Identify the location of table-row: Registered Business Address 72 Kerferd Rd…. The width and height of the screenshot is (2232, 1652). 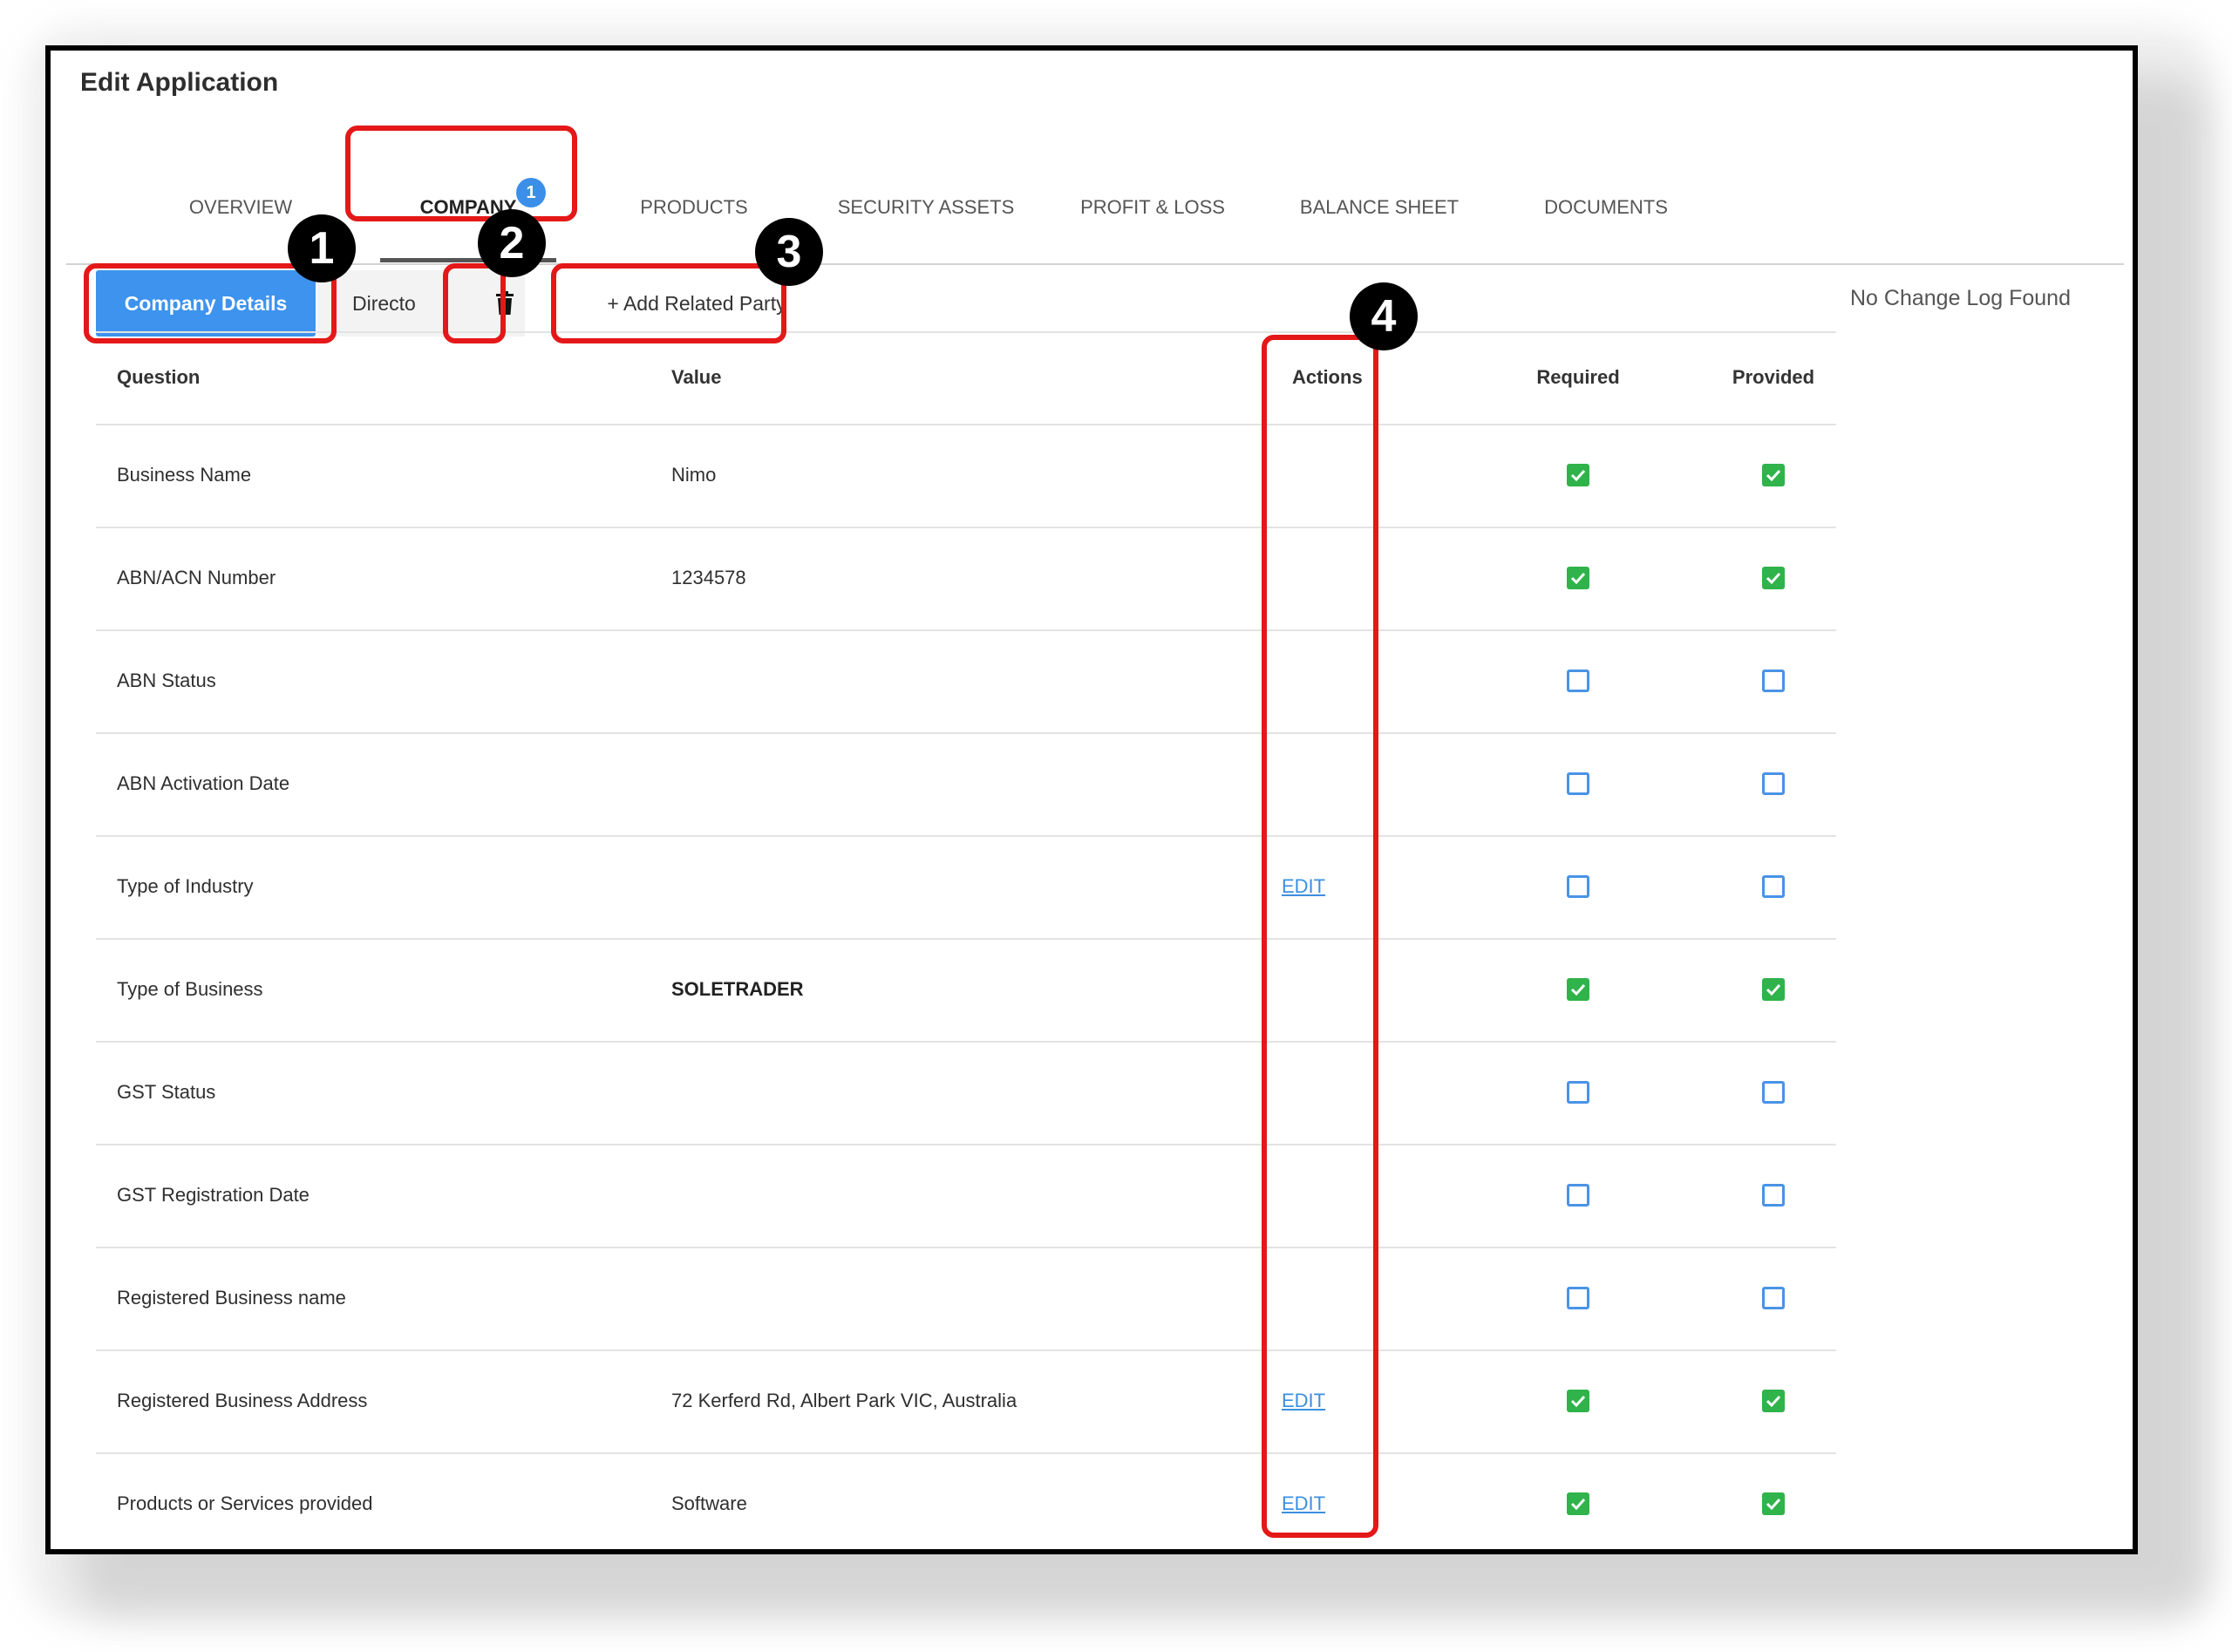
(966, 1401).